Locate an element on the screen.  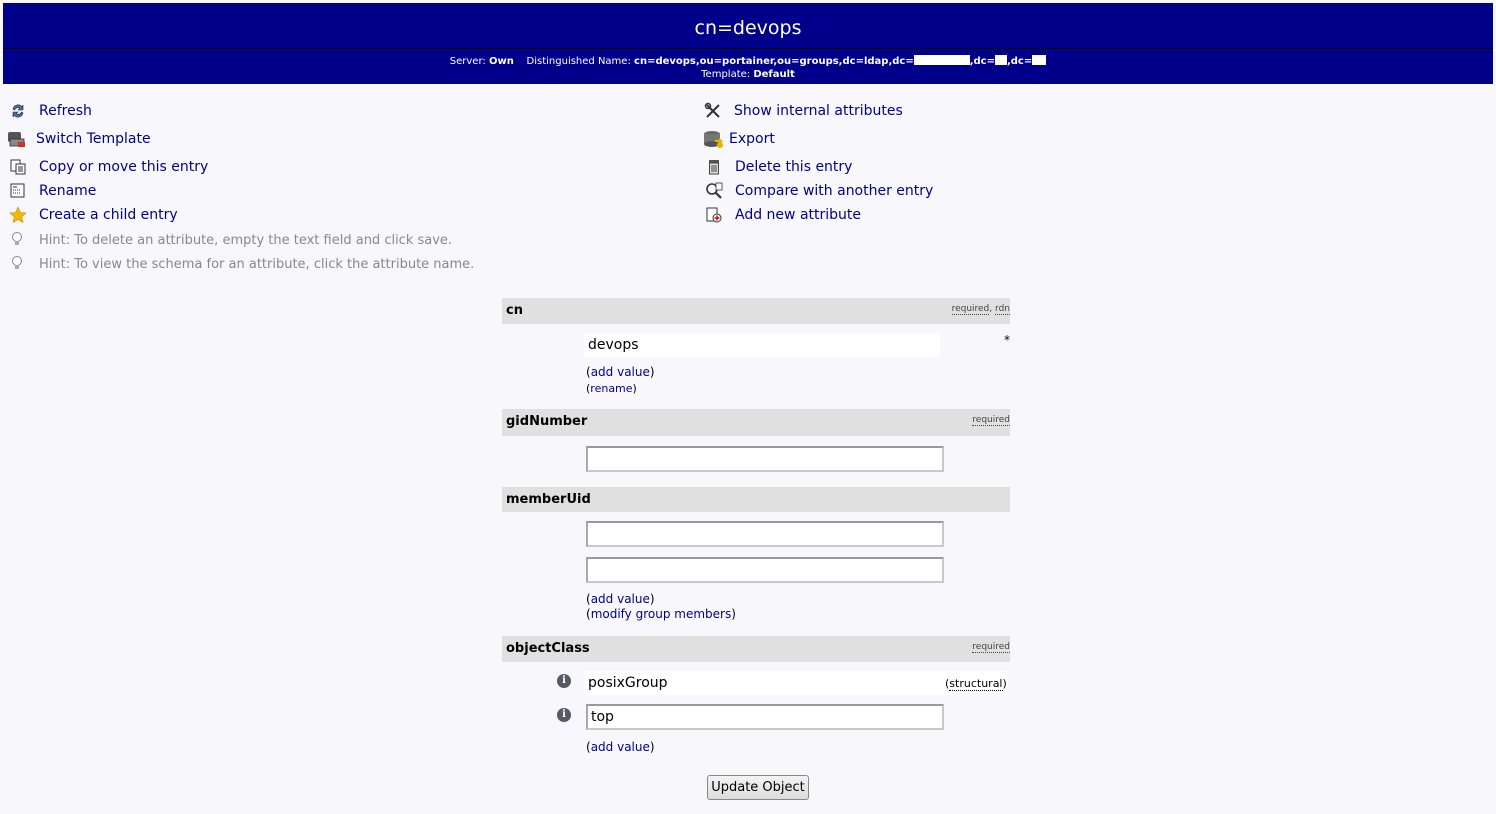
switch-template-icon is located at coordinates (16, 139).